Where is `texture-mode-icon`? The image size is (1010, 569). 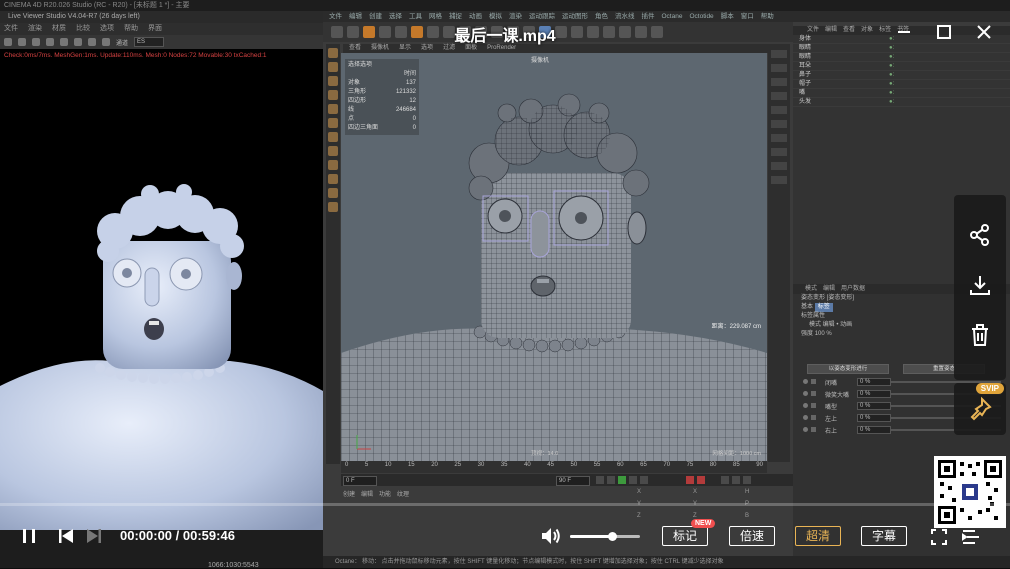
texture-mode-icon is located at coordinates (333, 67).